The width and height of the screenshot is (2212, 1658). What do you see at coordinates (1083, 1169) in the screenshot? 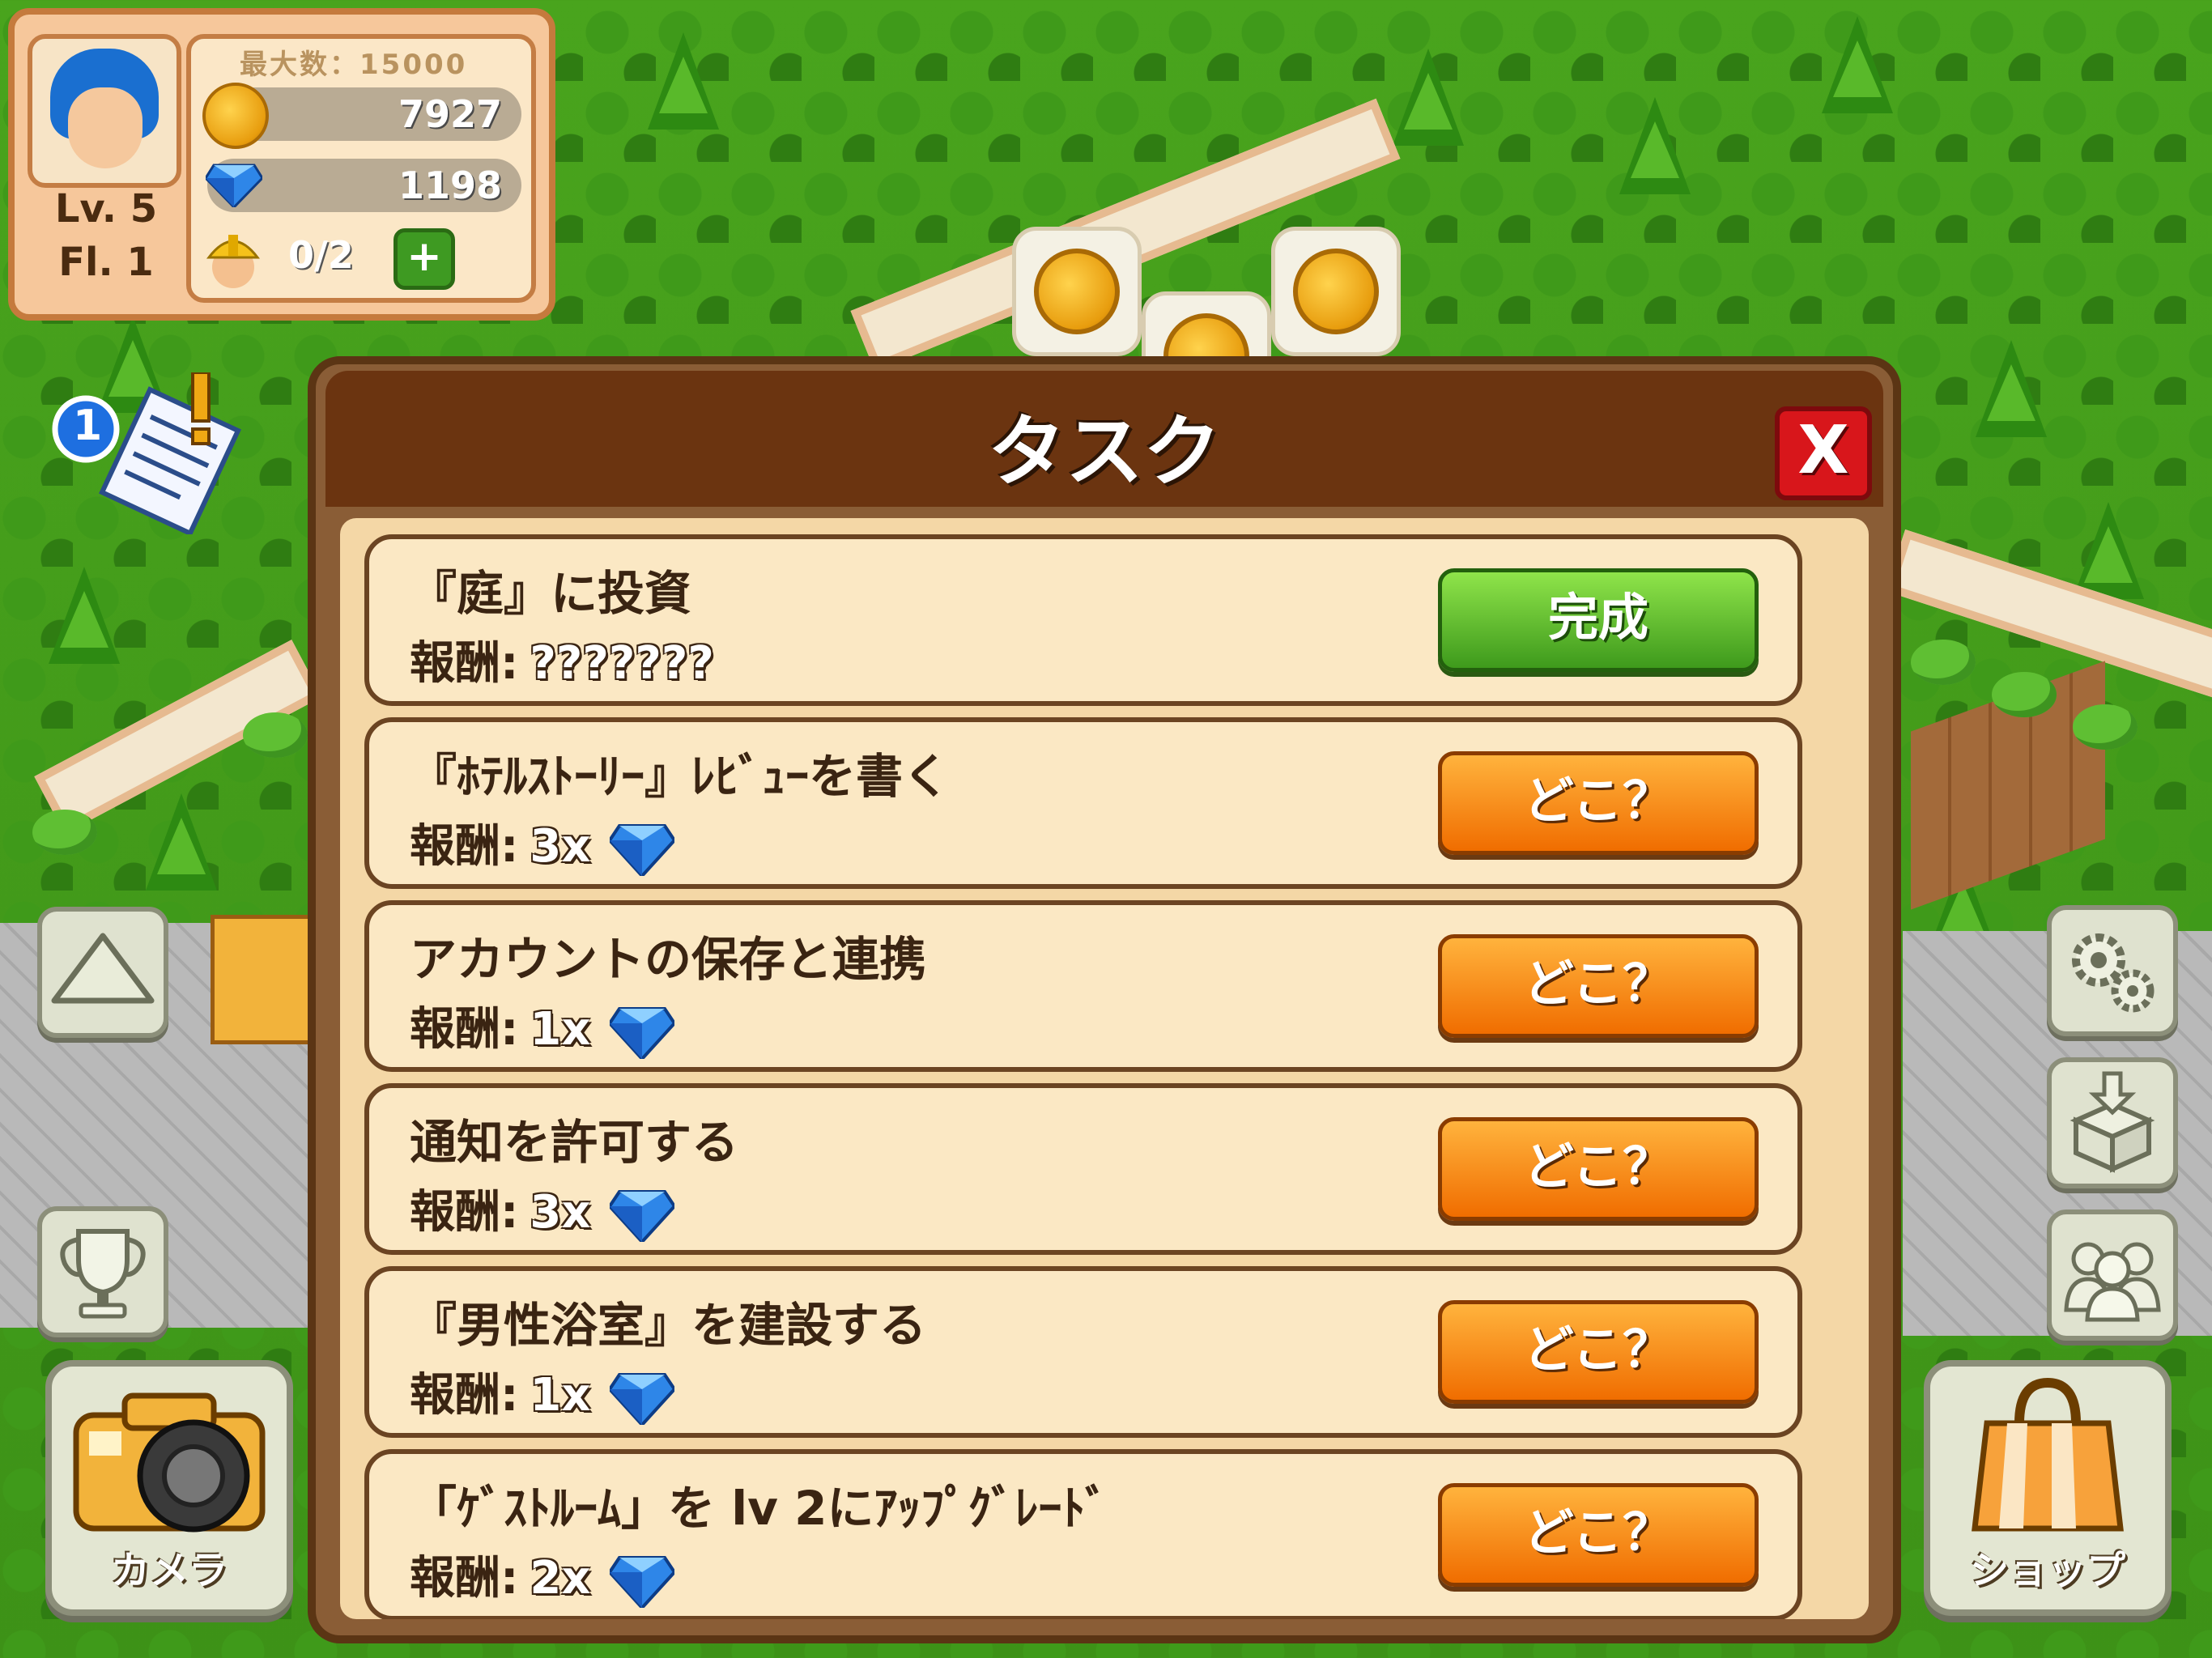
I see `task-row: 通知を許可する 報酬: 3x どこ？` at bounding box center [1083, 1169].